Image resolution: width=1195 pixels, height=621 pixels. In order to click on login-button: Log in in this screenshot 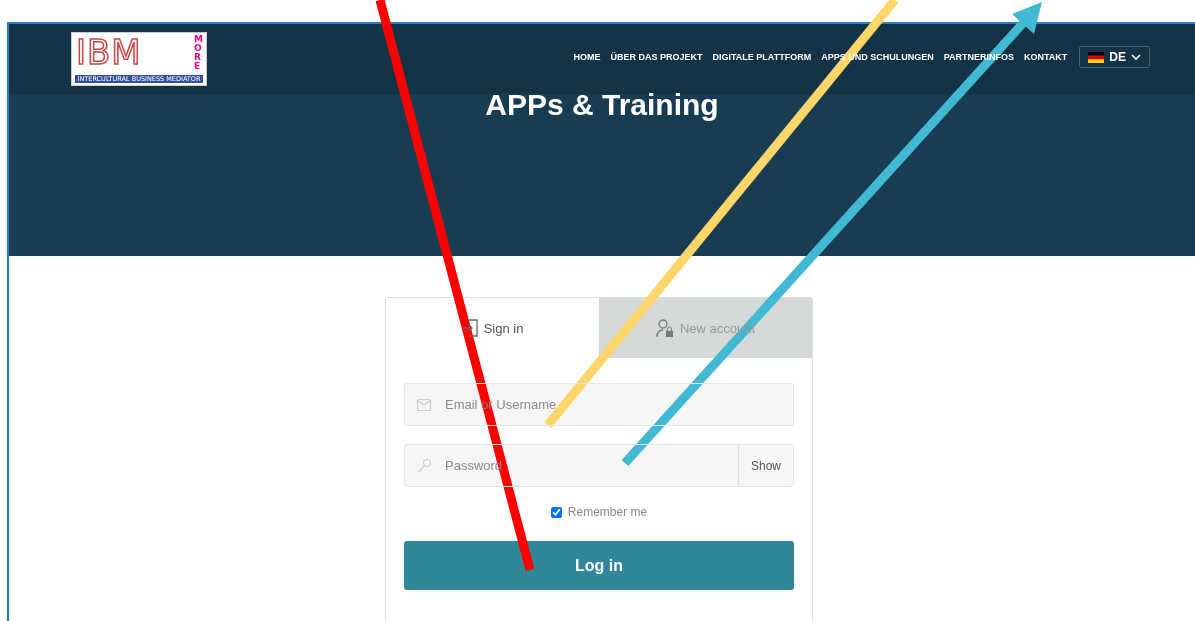, I will do `click(599, 565)`.